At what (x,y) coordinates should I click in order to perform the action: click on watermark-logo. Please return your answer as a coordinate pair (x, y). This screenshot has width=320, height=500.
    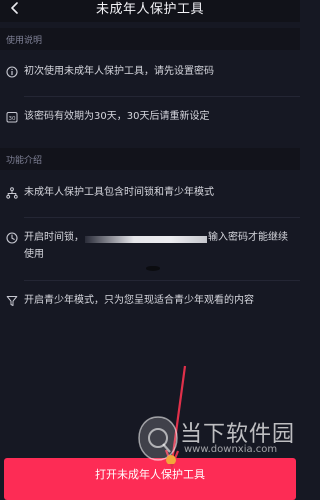
    Looking at the image, I should click on (158, 440).